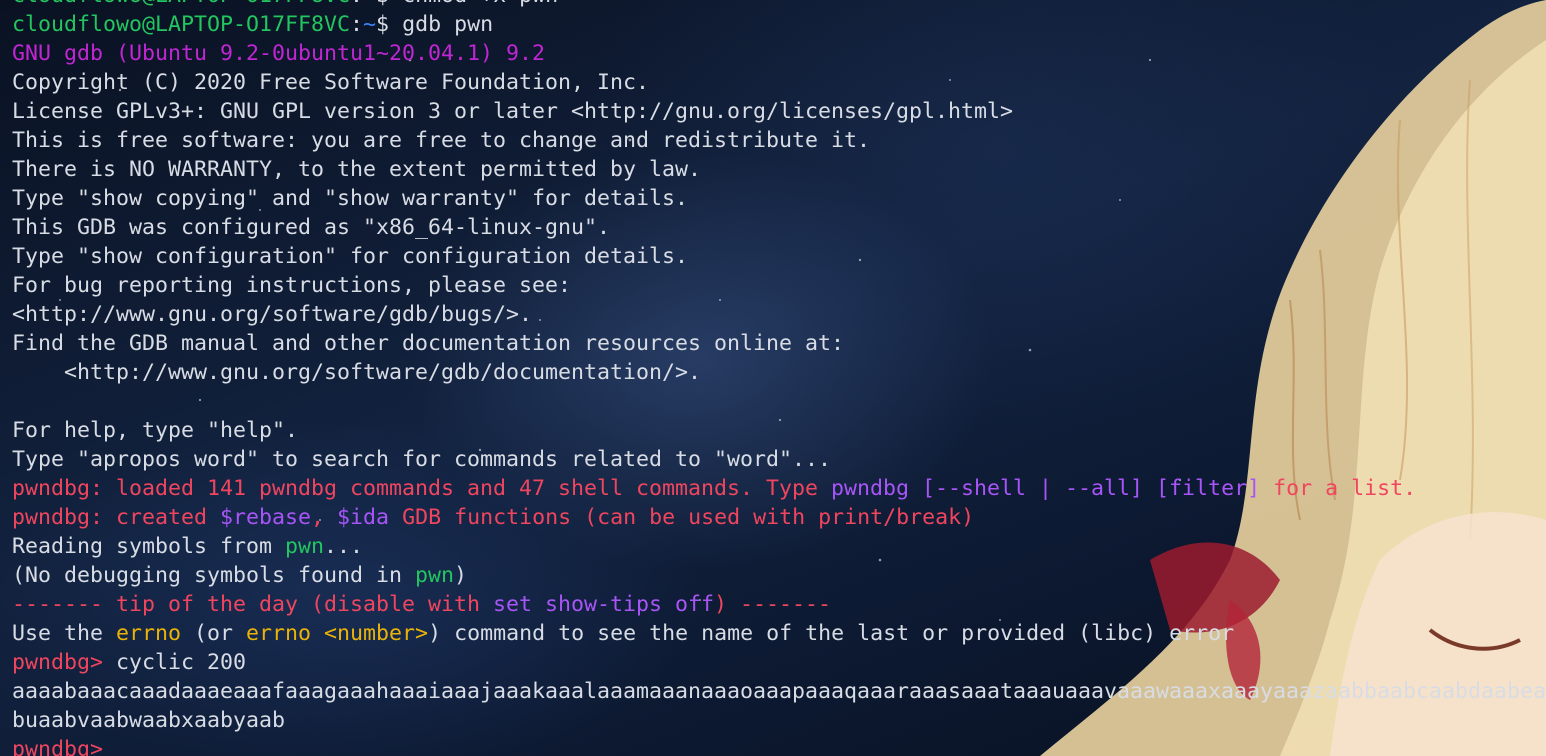 The height and width of the screenshot is (756, 1546). Describe the element at coordinates (324, 517) in the screenshot. I see `pwndbg-created-comma: ,` at that location.